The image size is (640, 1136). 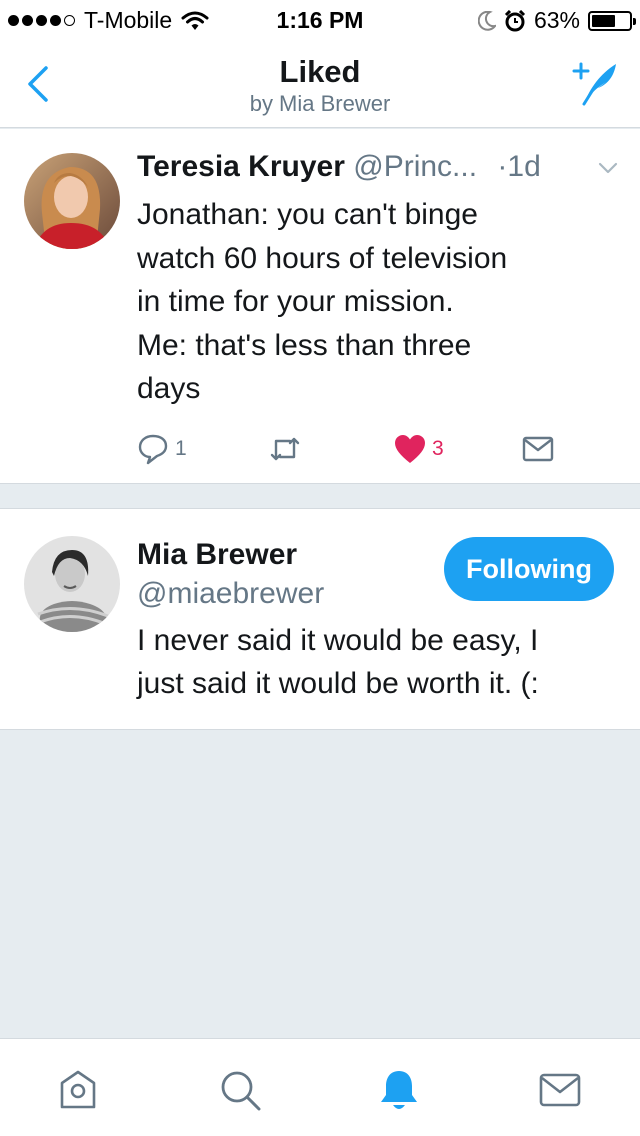 I want to click on status-right: 63%, so click(x=556, y=20).